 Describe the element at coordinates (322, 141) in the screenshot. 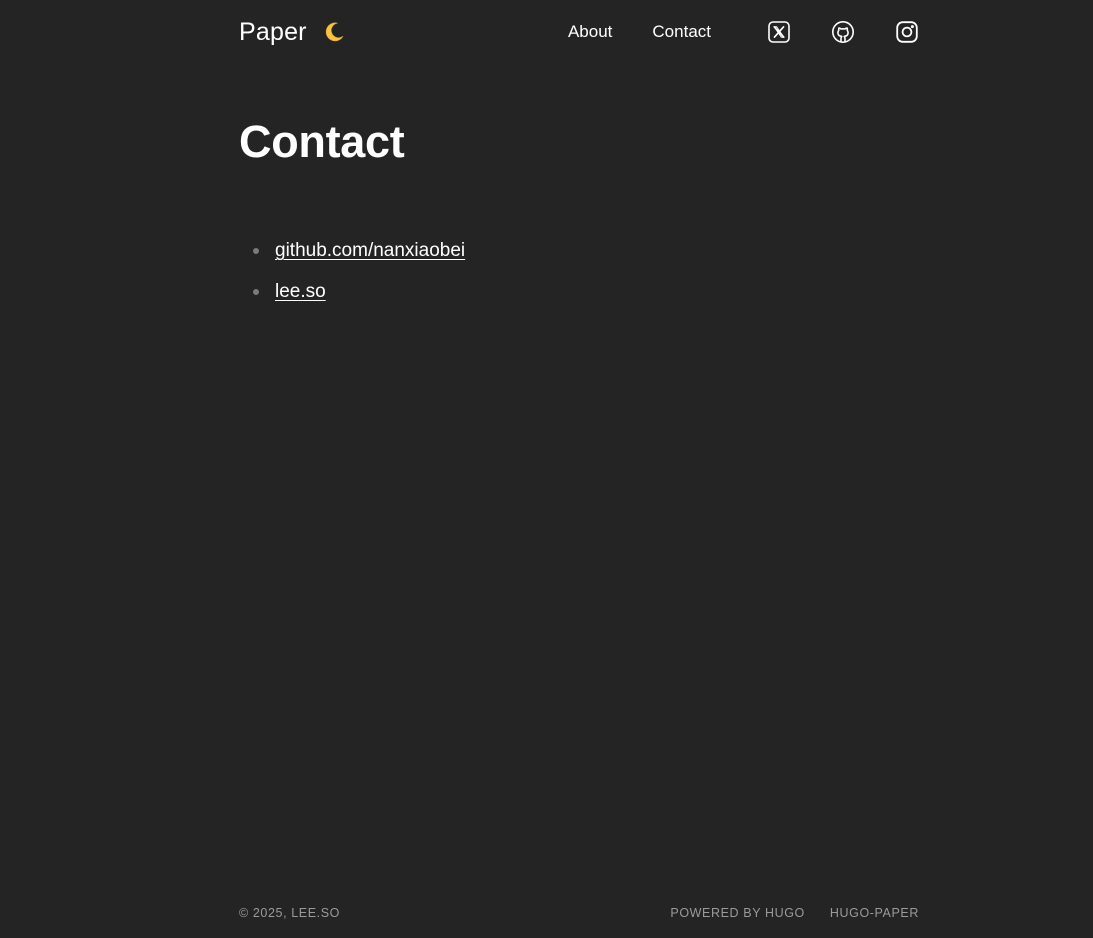

I see `page-title: Contact` at that location.